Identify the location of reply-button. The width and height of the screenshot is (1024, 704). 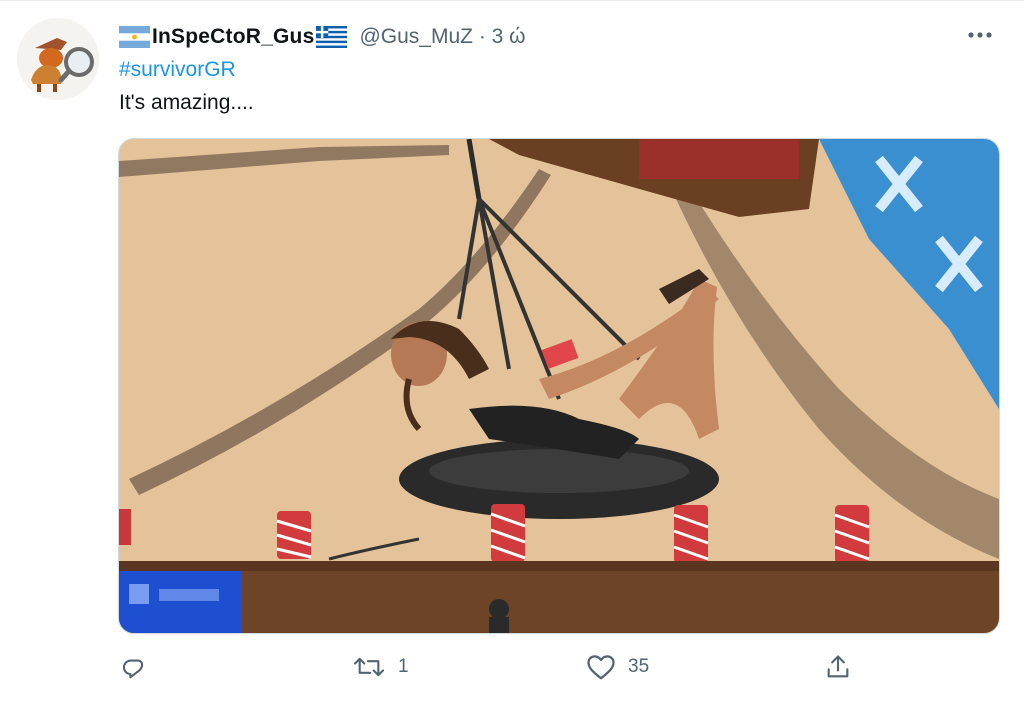
(139, 667).